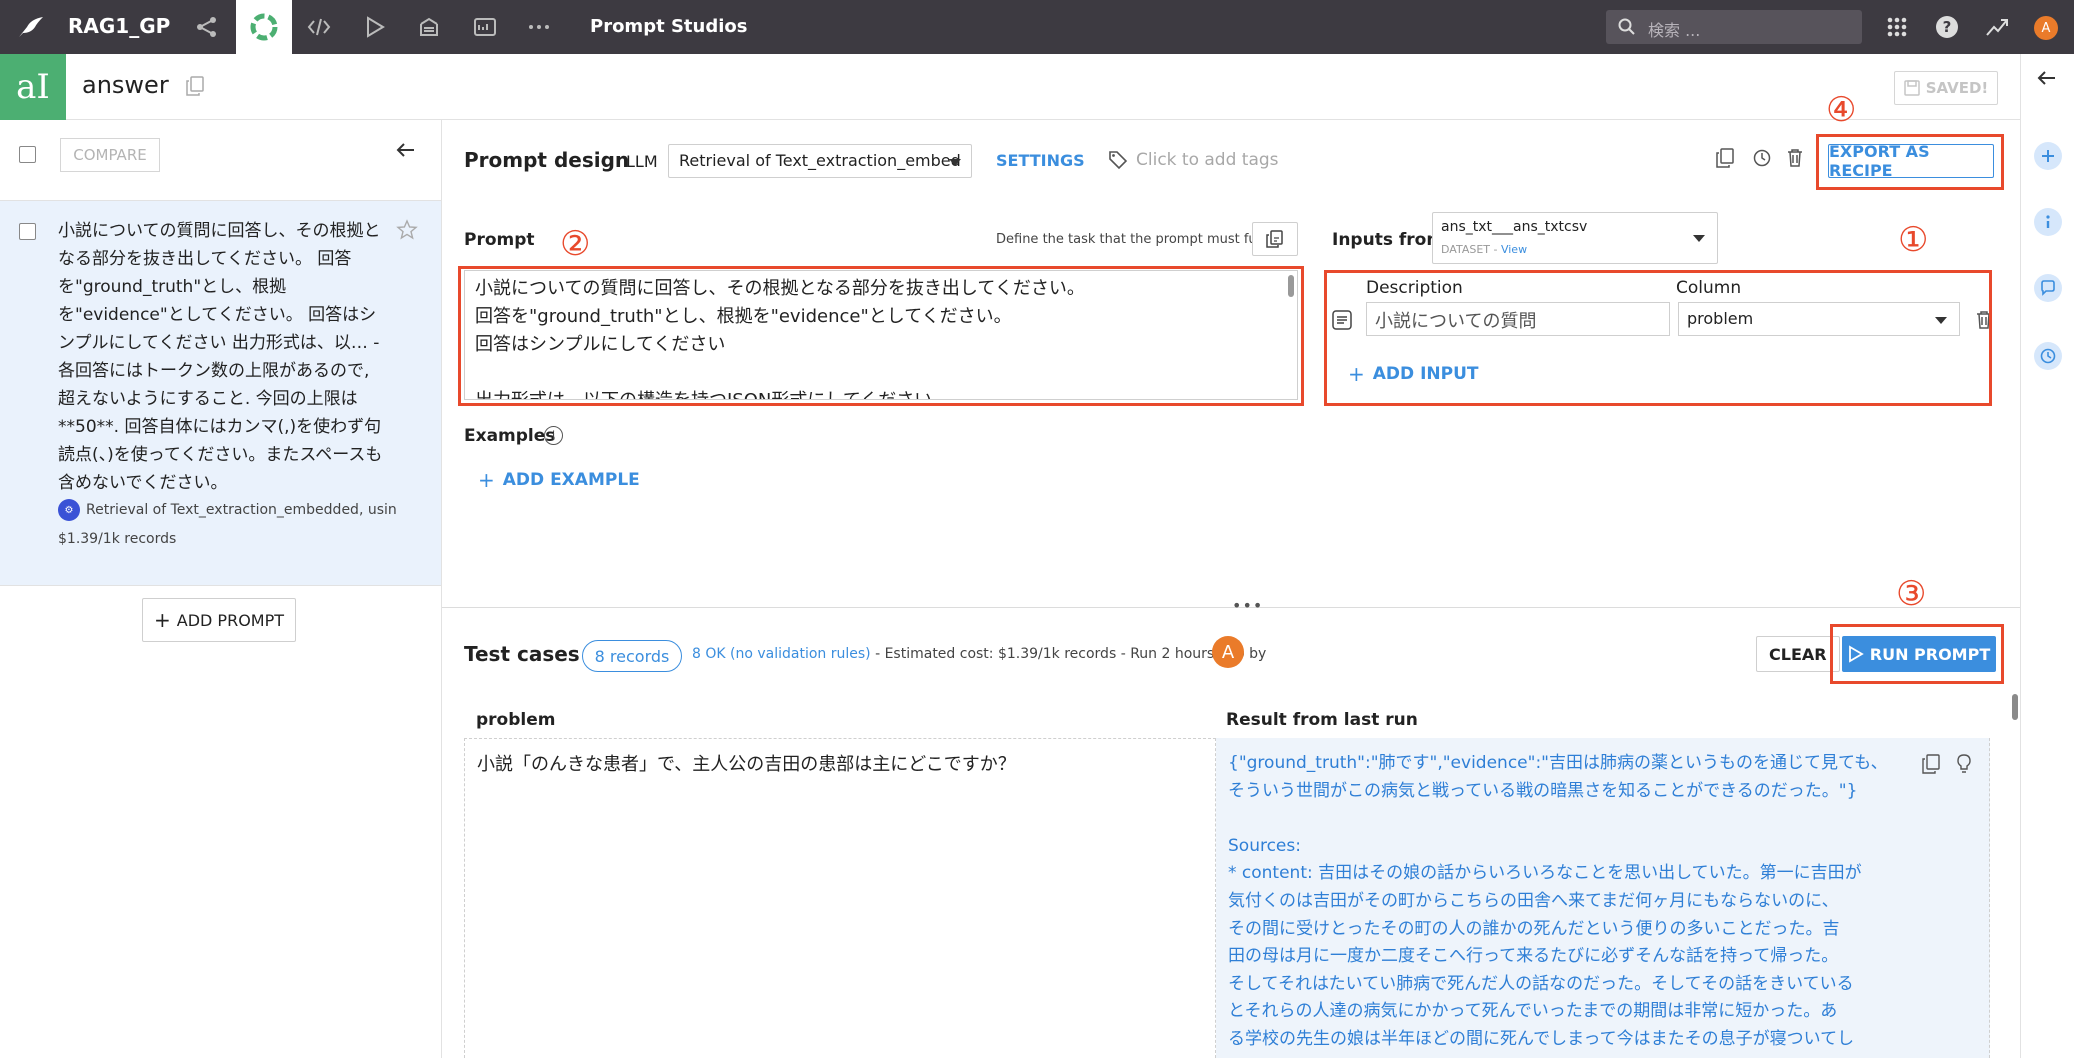  What do you see at coordinates (1819, 319) in the screenshot?
I see `column-select: problem` at bounding box center [1819, 319].